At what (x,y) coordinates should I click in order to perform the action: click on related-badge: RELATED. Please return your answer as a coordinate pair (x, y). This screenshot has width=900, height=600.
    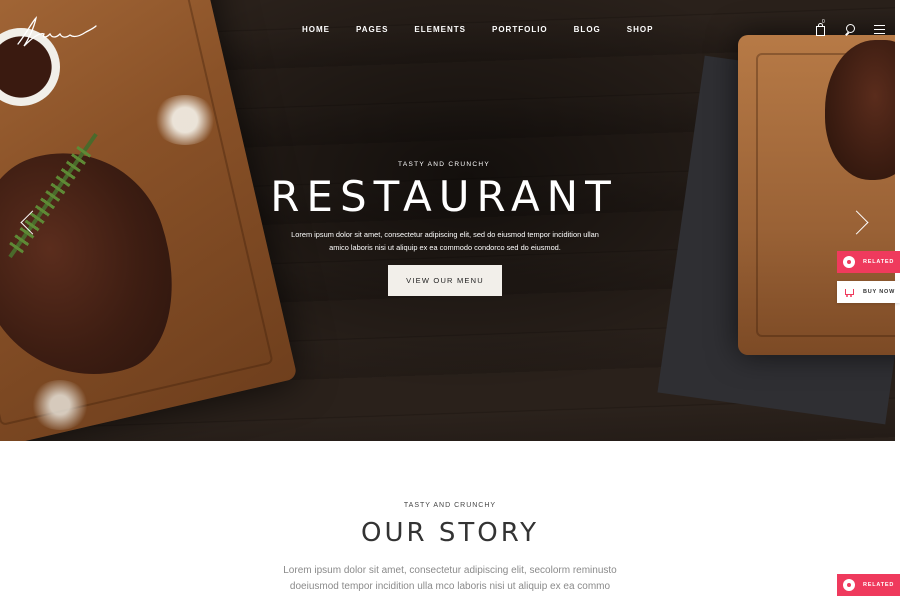
    Looking at the image, I should click on (868, 262).